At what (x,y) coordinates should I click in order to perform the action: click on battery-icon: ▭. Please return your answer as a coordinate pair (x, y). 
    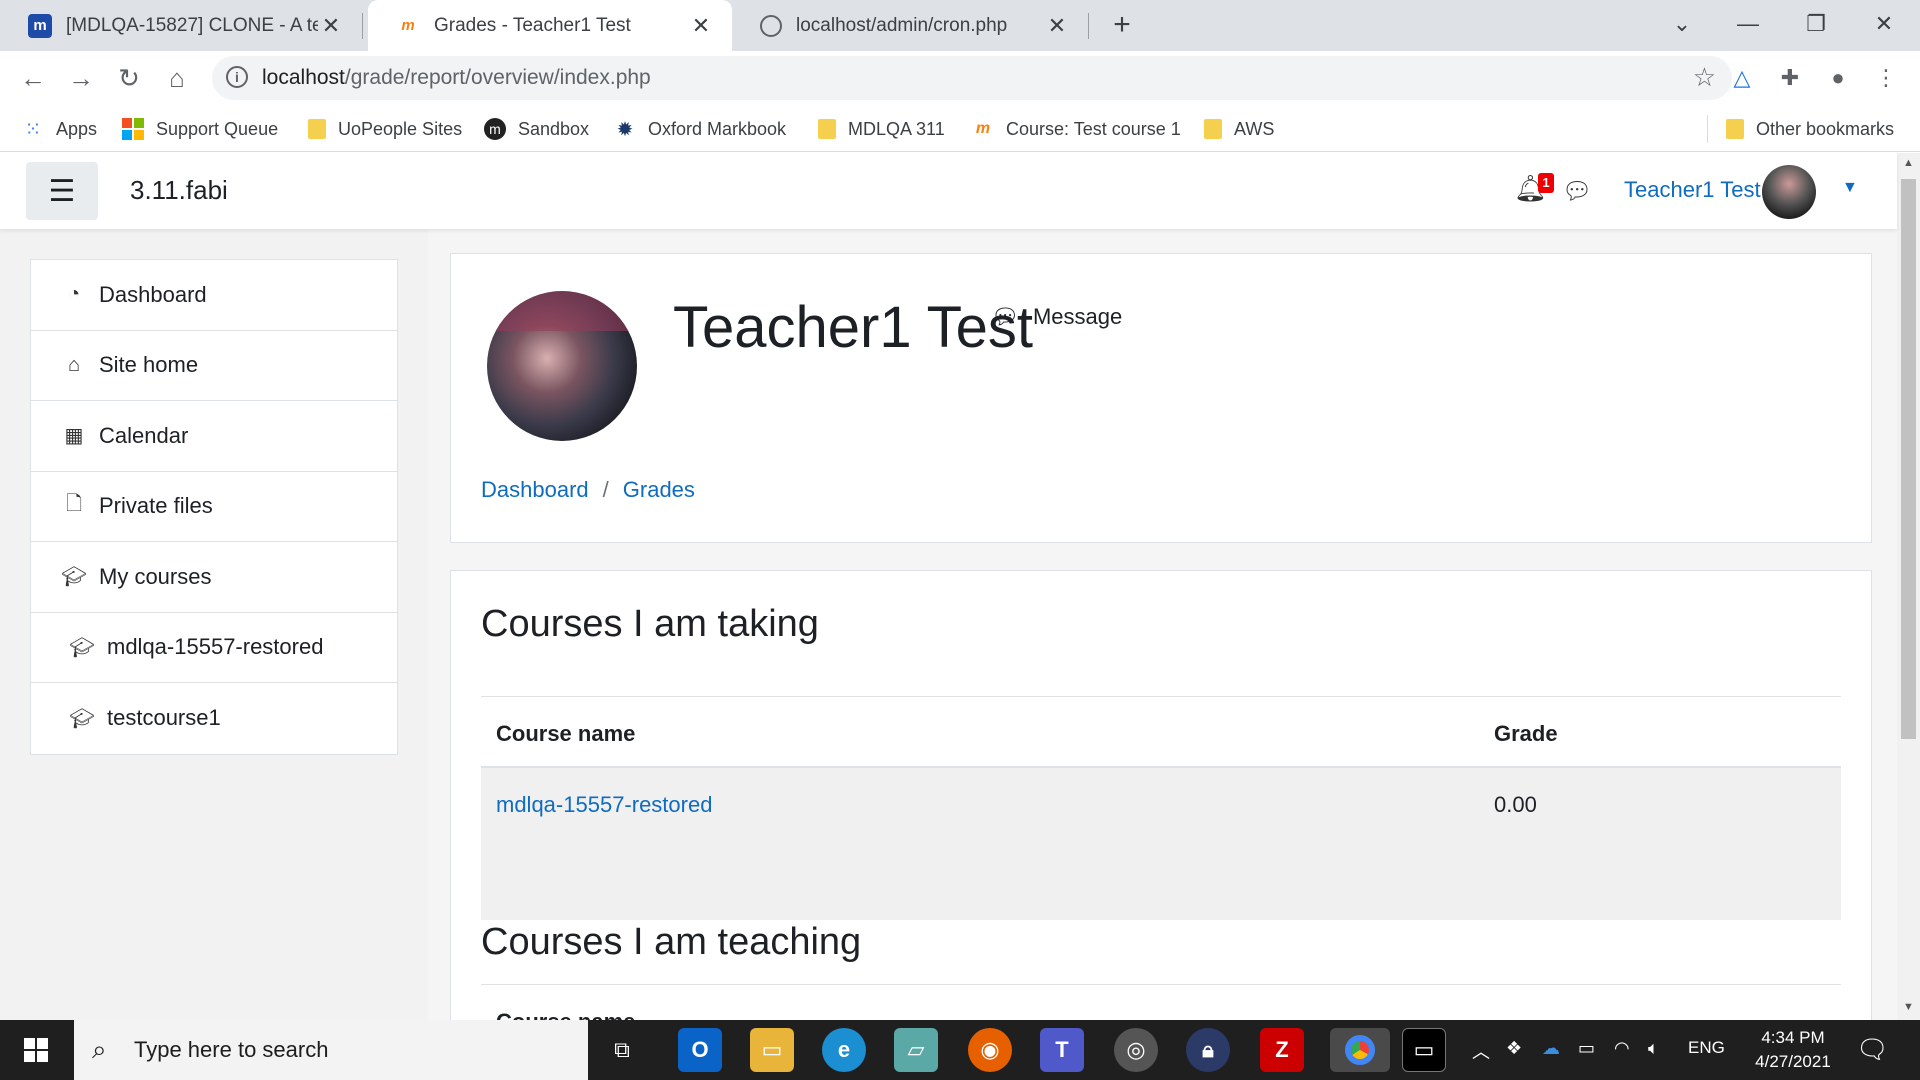
    Looking at the image, I should click on (1586, 1048).